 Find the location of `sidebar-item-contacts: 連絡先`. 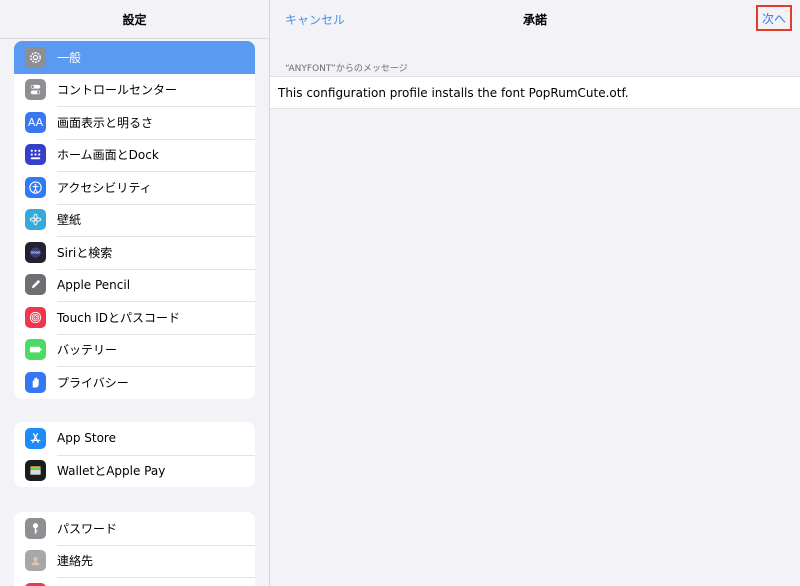

sidebar-item-contacts: 連絡先 is located at coordinates (134, 561).